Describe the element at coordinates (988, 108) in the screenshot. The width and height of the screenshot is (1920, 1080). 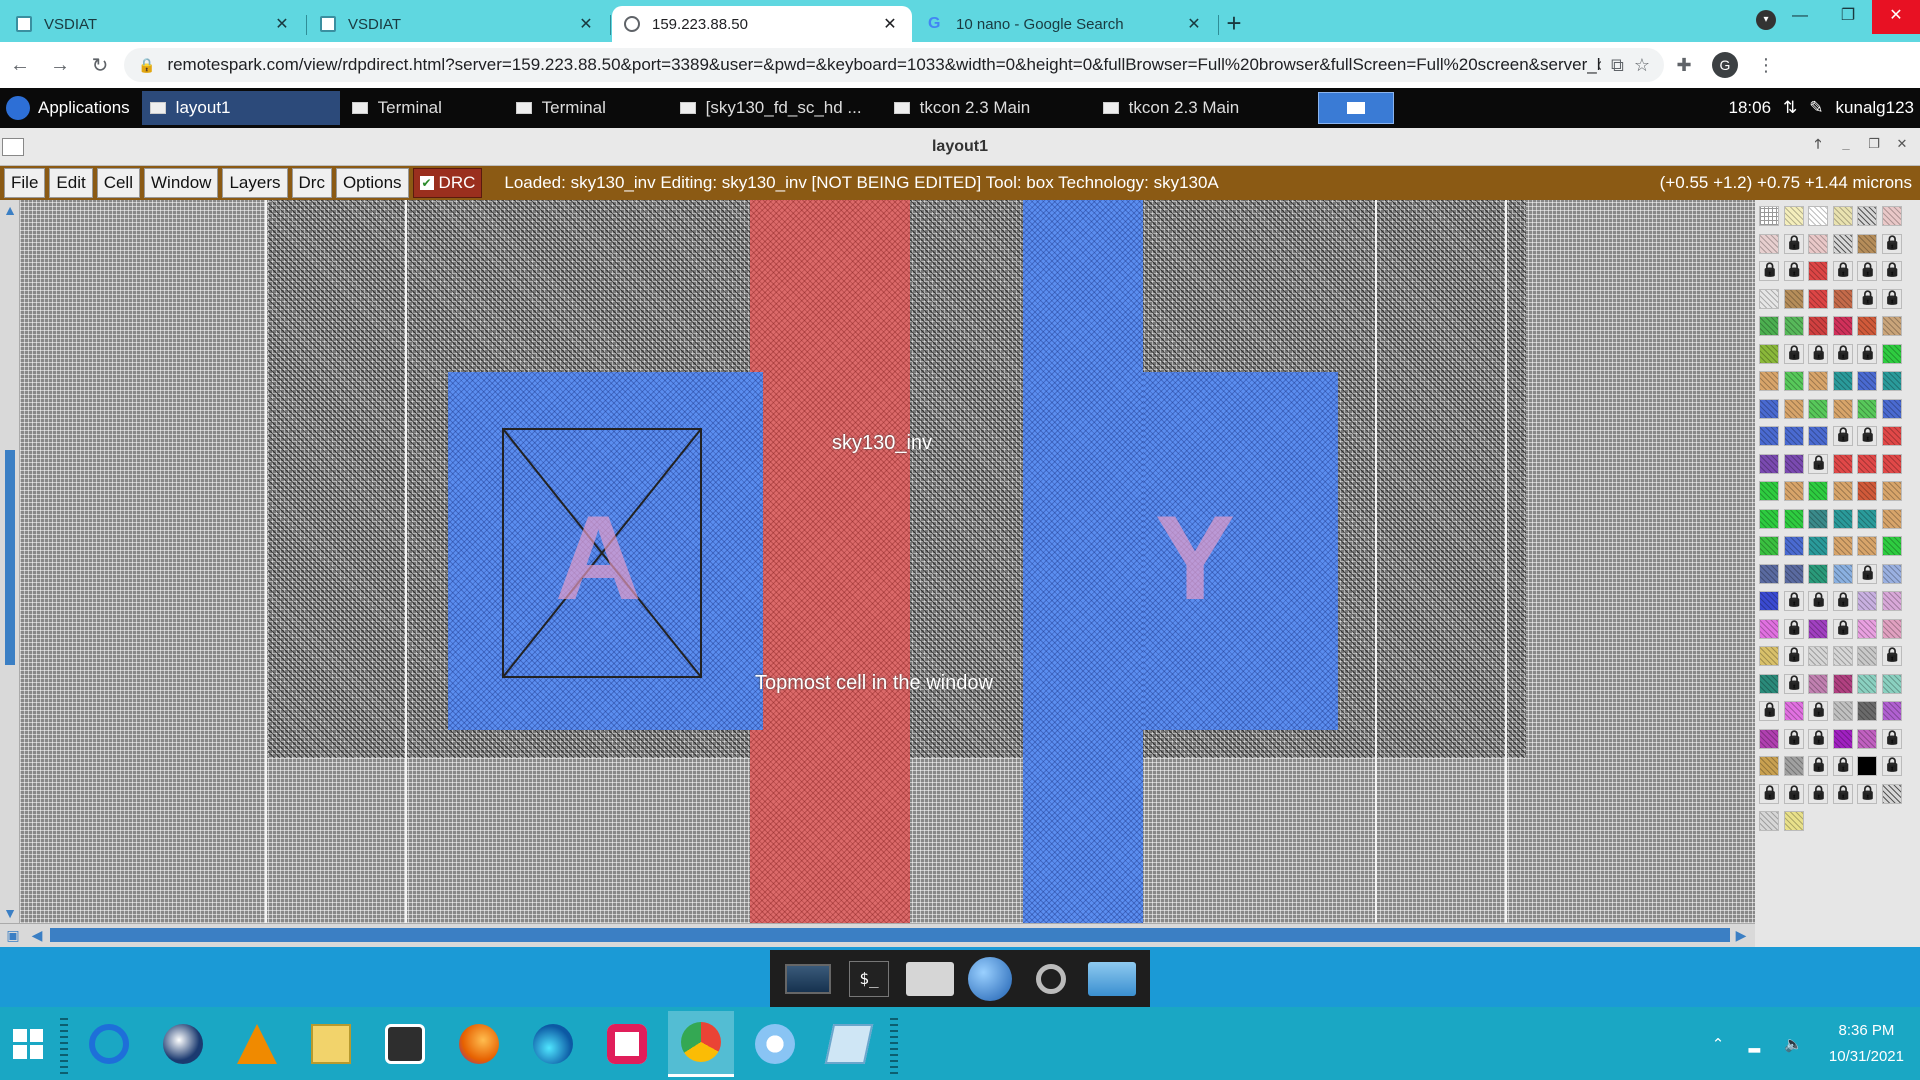
I see `panel-task-button: tkcon 2.3 Main` at that location.